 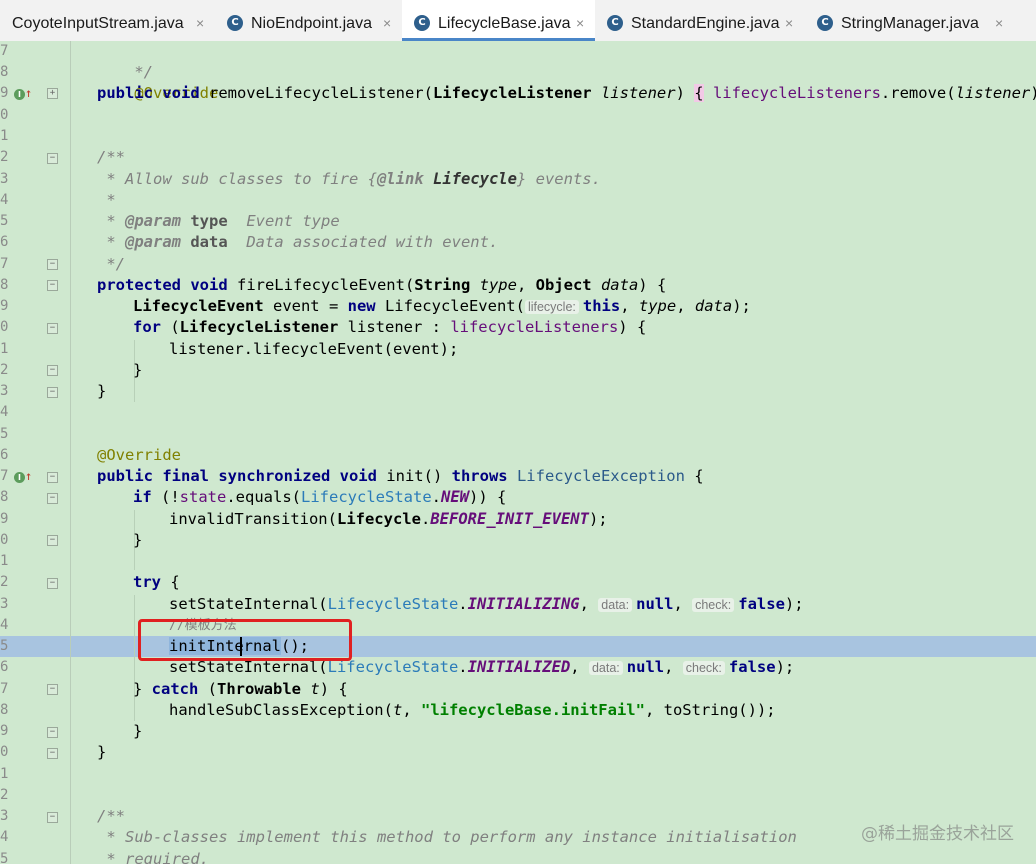 I want to click on tab-coyoteinputstream: CoyoteInputStream.java ×, so click(x=107, y=20).